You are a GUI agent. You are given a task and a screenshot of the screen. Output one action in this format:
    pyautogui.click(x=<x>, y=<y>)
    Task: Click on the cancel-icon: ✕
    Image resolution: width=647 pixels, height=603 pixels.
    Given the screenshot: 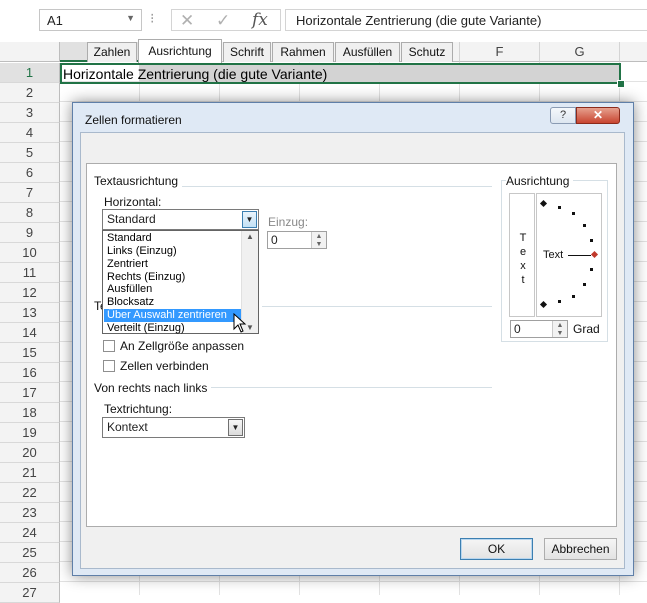 What is the action you would take?
    pyautogui.click(x=187, y=21)
    